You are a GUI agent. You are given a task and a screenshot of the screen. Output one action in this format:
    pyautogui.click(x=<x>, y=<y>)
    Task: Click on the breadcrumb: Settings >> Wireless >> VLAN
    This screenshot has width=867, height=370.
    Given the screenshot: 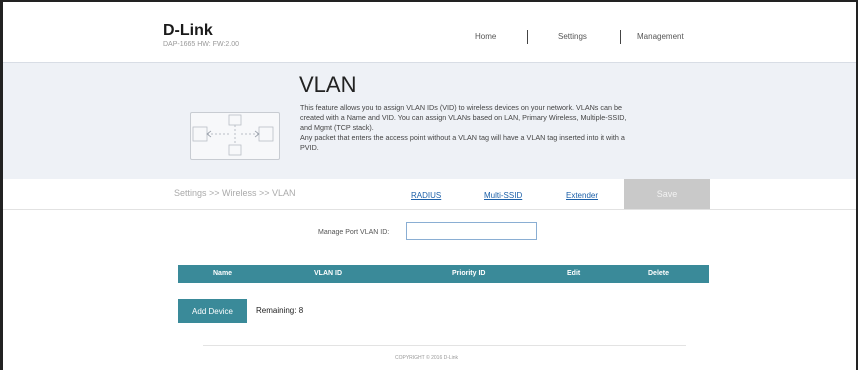 What is the action you would take?
    pyautogui.click(x=235, y=193)
    